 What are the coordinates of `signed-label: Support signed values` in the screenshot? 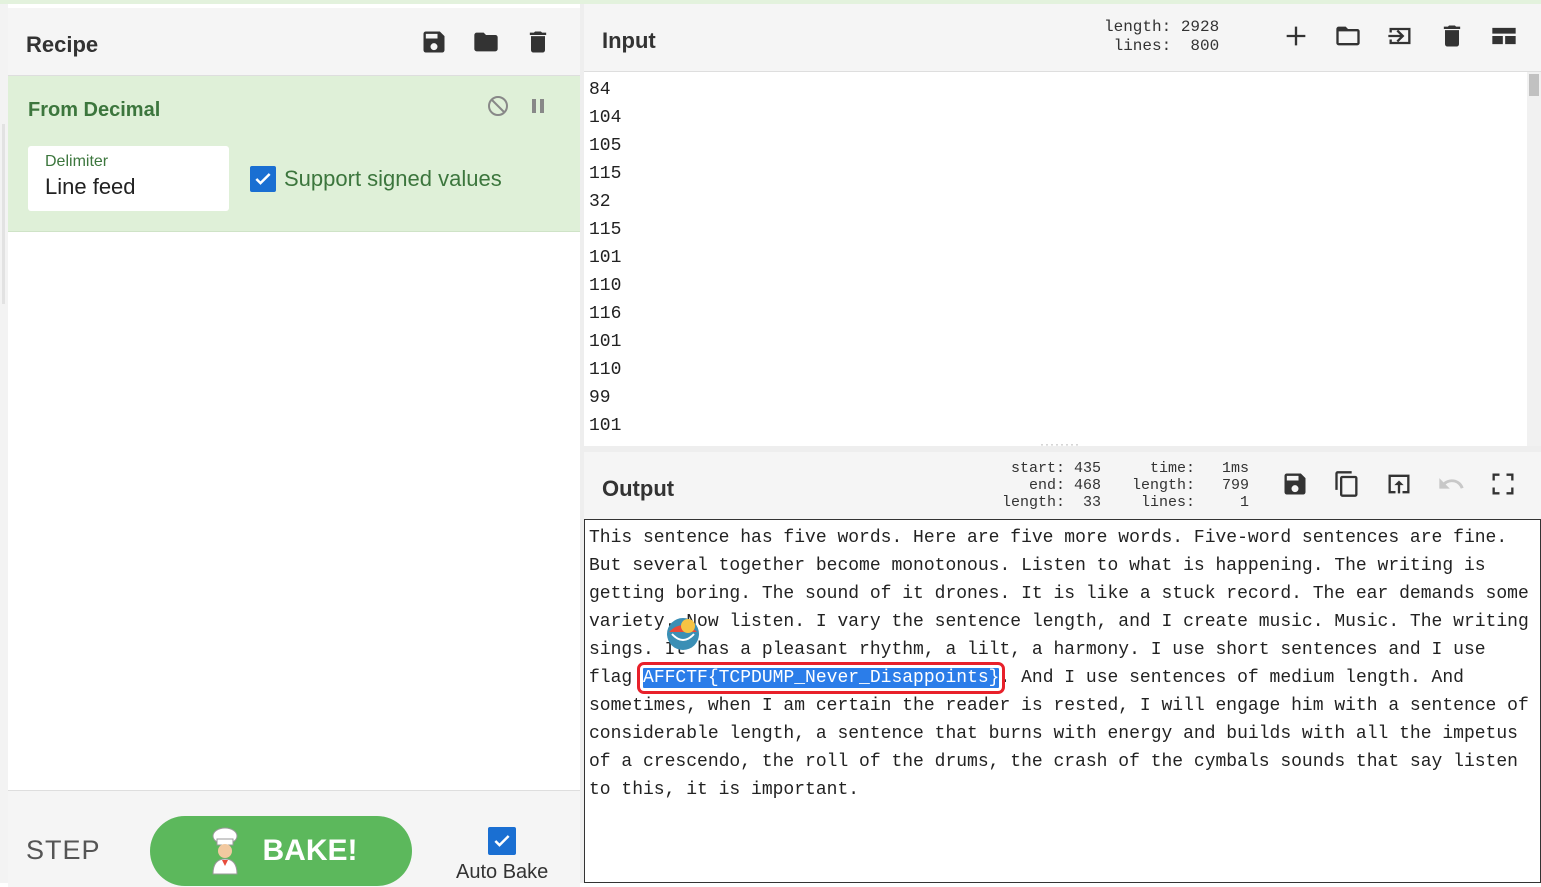 It's located at (393, 178).